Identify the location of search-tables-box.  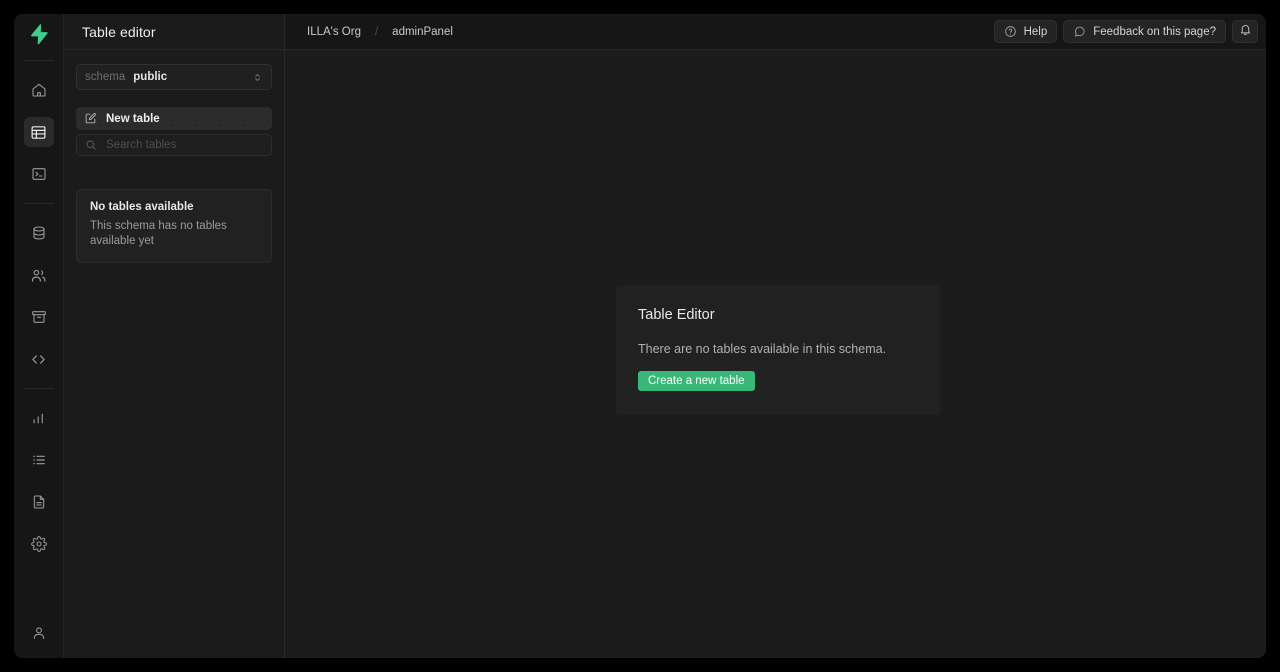
(174, 145).